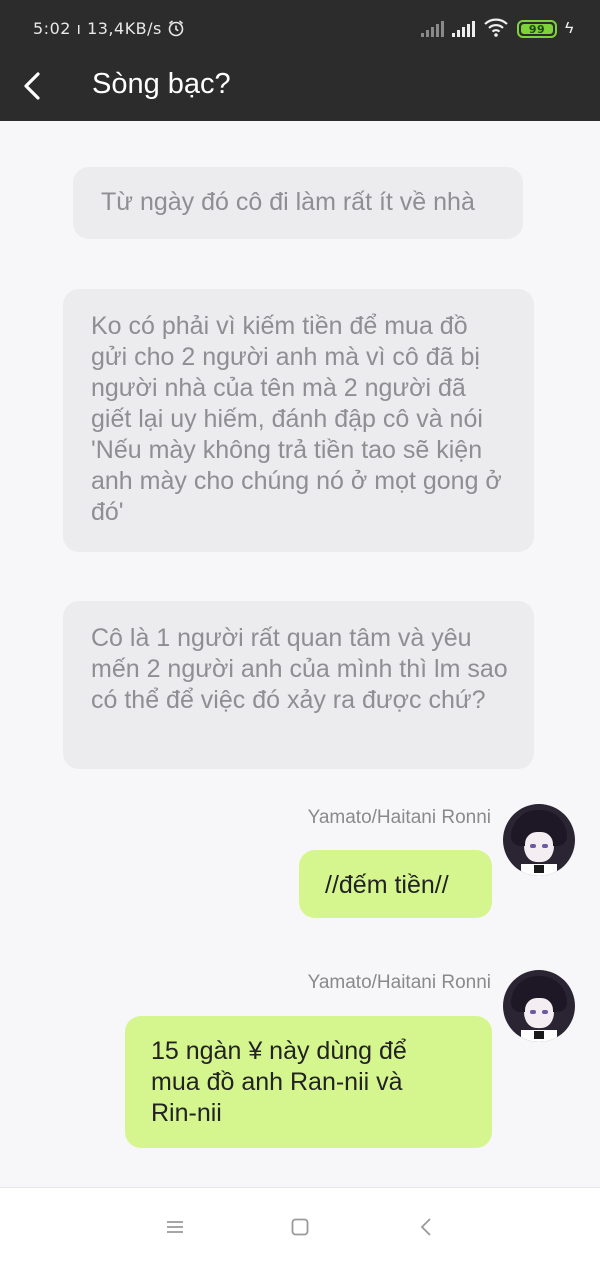 The image size is (600, 1267). What do you see at coordinates (300, 29) in the screenshot?
I see `status-bar: 5:02 ı 13,4KB/s 99 ϟ` at bounding box center [300, 29].